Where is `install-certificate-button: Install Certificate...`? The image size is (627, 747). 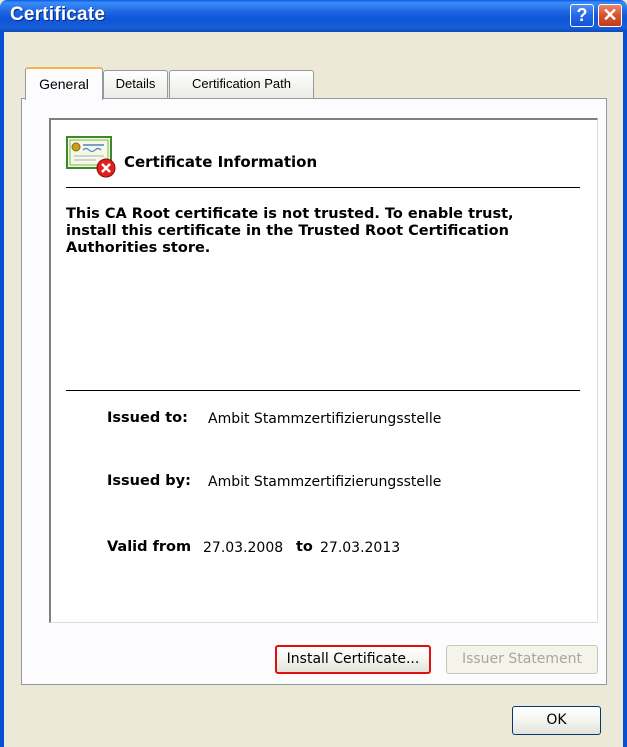 install-certificate-button: Install Certificate... is located at coordinates (353, 659).